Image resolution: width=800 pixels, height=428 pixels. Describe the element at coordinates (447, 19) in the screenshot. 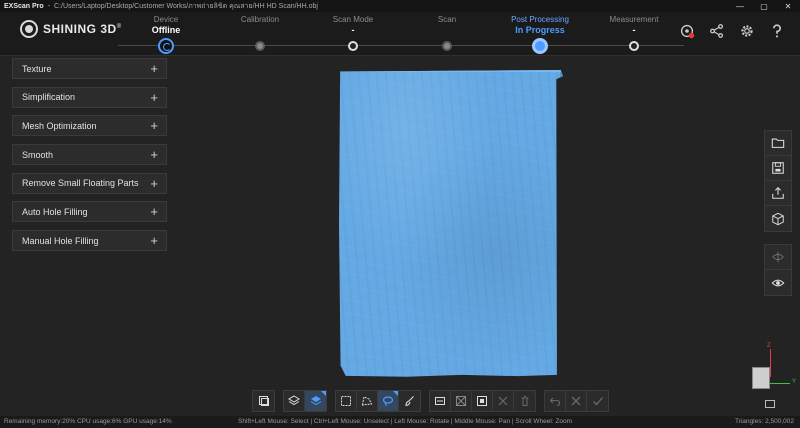

I see `step-title: Scan` at that location.